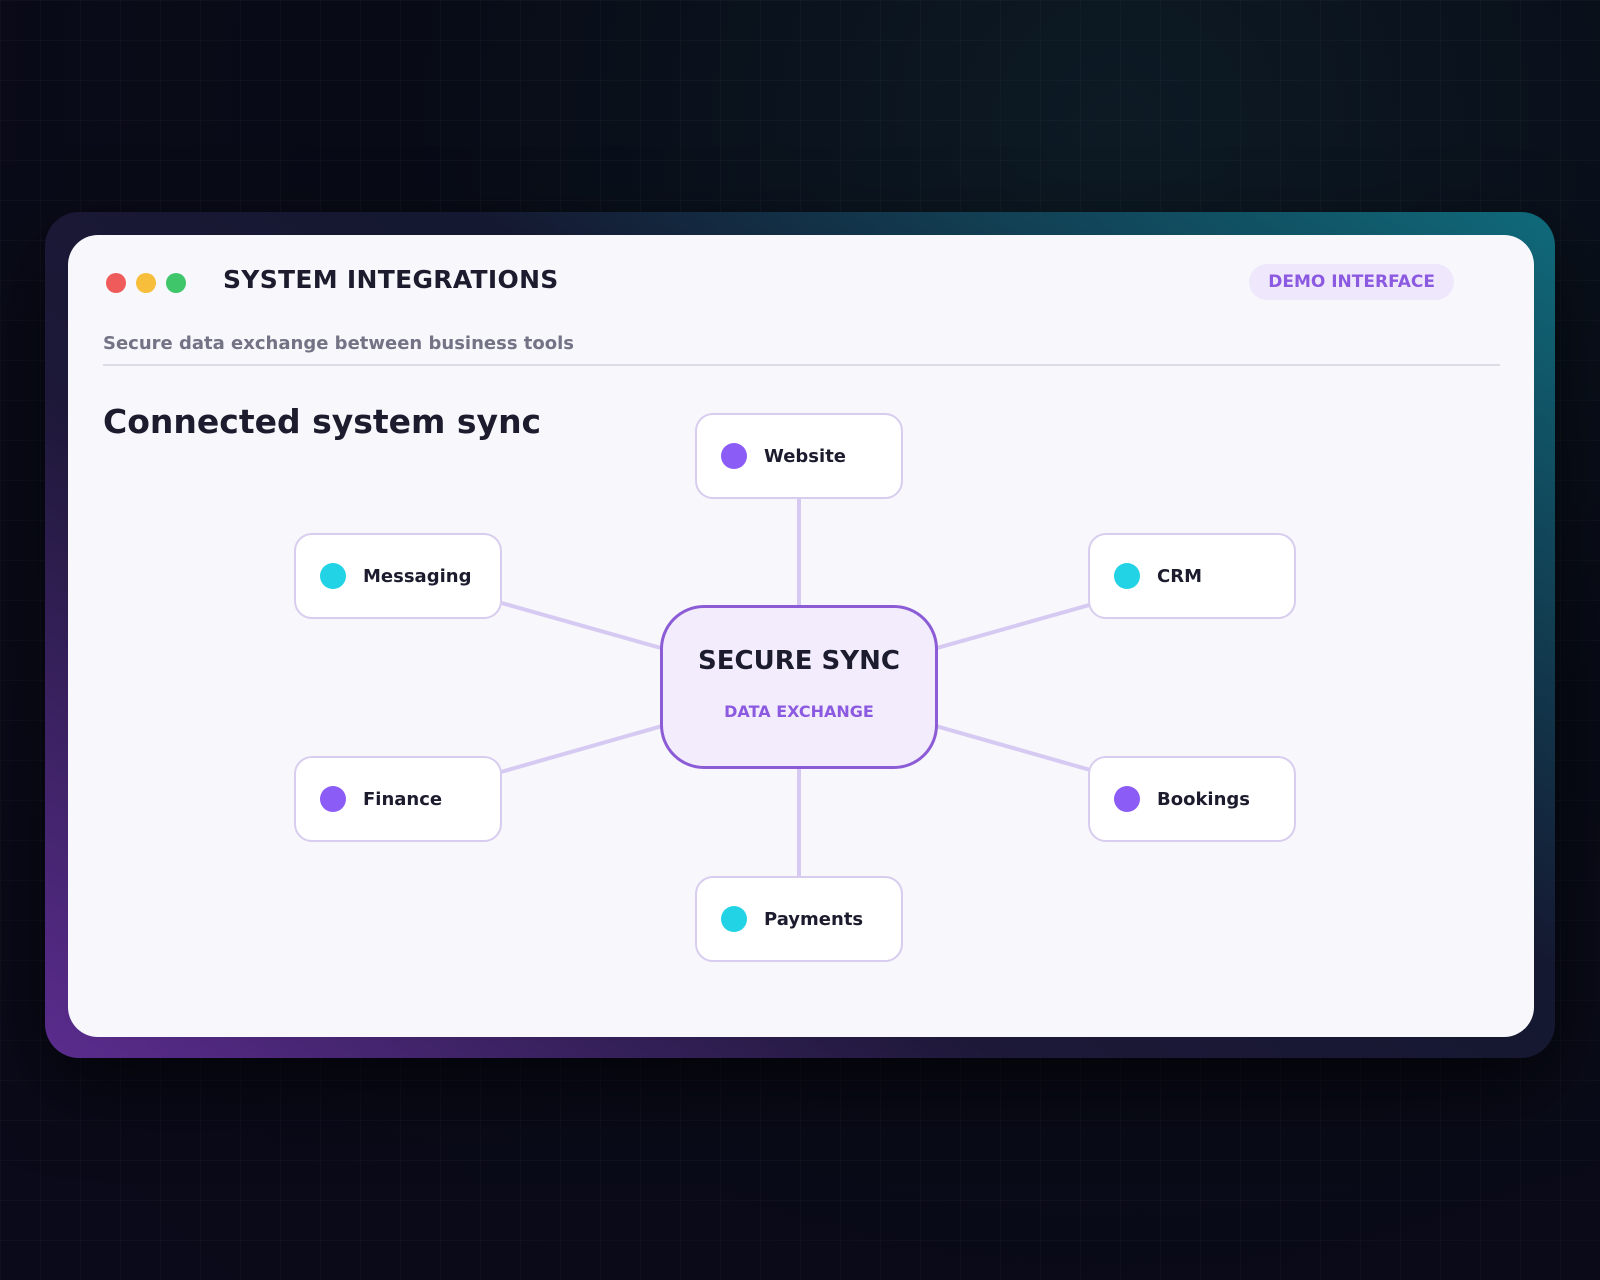  What do you see at coordinates (814, 919) in the screenshot?
I see `node-label: Payments` at bounding box center [814, 919].